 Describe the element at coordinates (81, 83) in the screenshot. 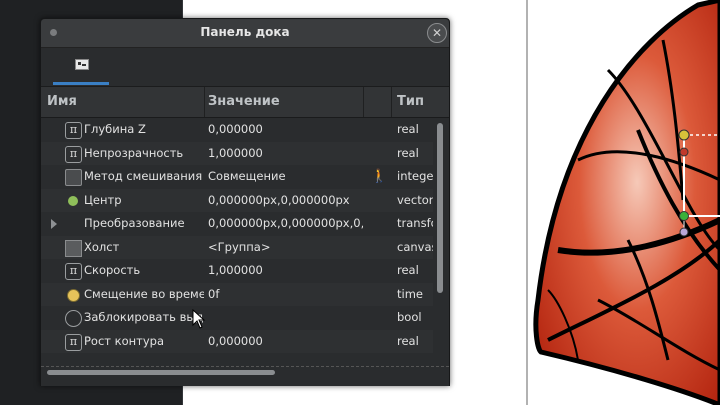

I see `active-tab-indicator` at that location.